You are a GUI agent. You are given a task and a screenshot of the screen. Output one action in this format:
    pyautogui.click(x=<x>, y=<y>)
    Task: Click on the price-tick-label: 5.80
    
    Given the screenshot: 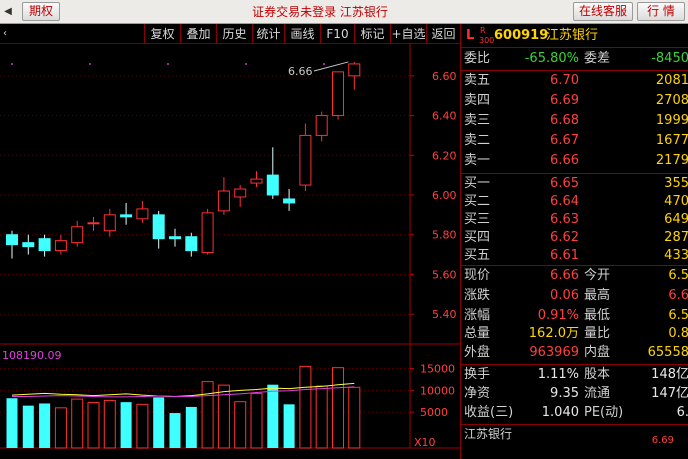 What is the action you would take?
    pyautogui.click(x=444, y=235)
    